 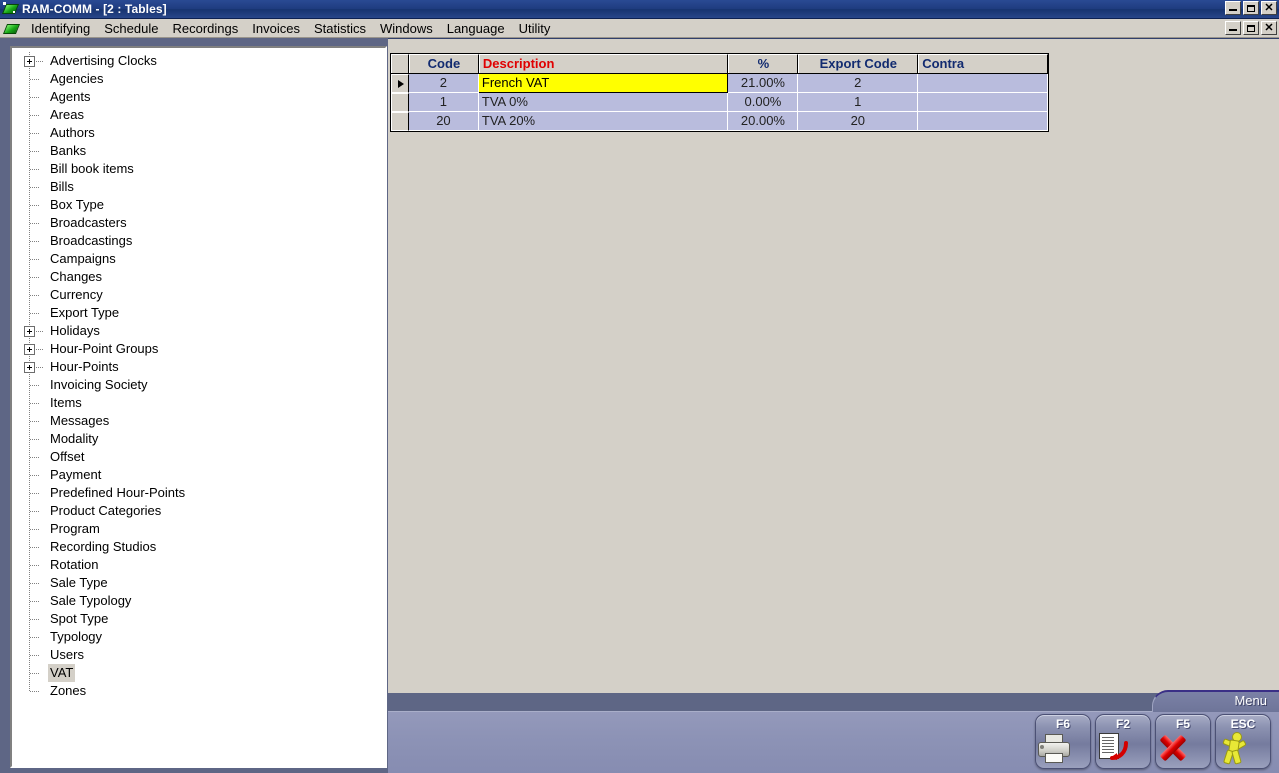 What do you see at coordinates (203, 223) in the screenshot?
I see `tree-item-broadcasters: Broadcasters` at bounding box center [203, 223].